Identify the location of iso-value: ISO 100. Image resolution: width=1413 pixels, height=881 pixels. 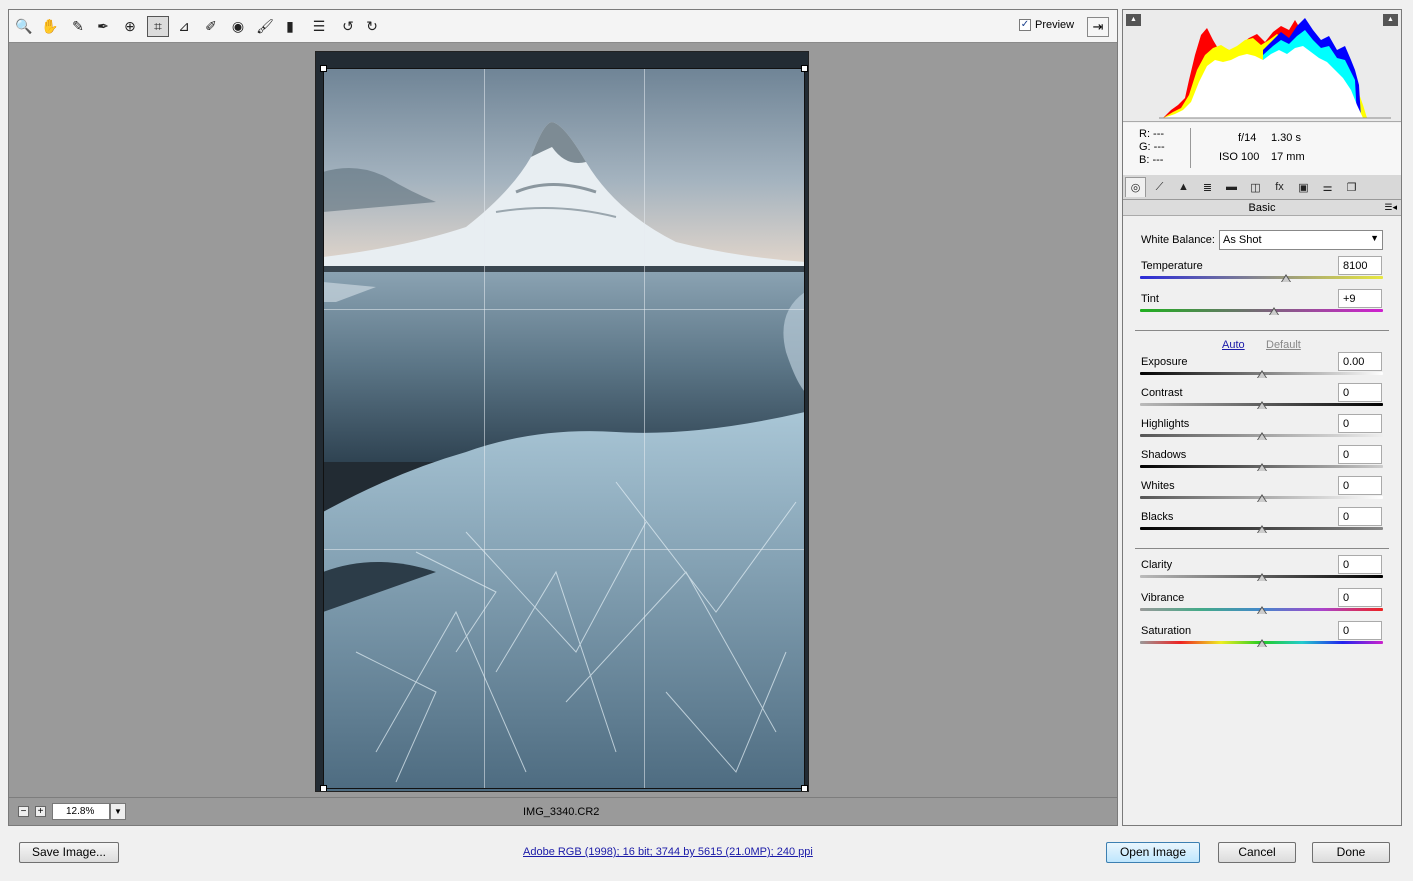
(1239, 157).